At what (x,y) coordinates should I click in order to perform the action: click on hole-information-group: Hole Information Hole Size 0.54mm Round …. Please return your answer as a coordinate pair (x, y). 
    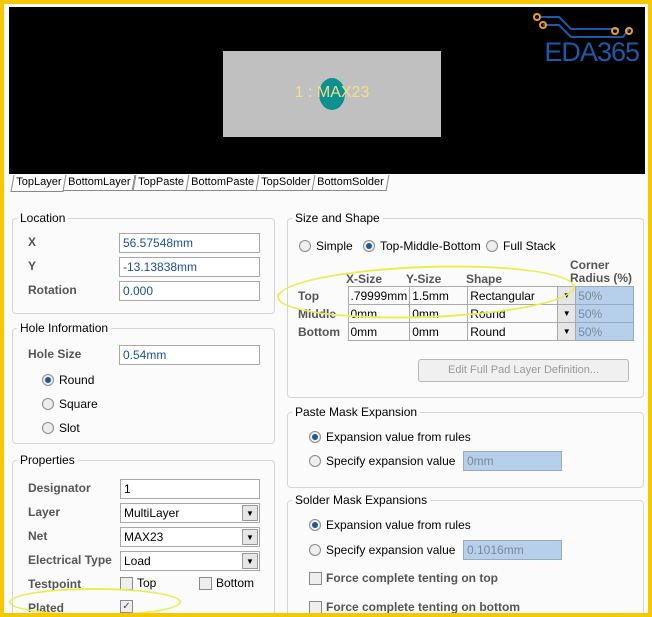
    Looking at the image, I should click on (143, 382).